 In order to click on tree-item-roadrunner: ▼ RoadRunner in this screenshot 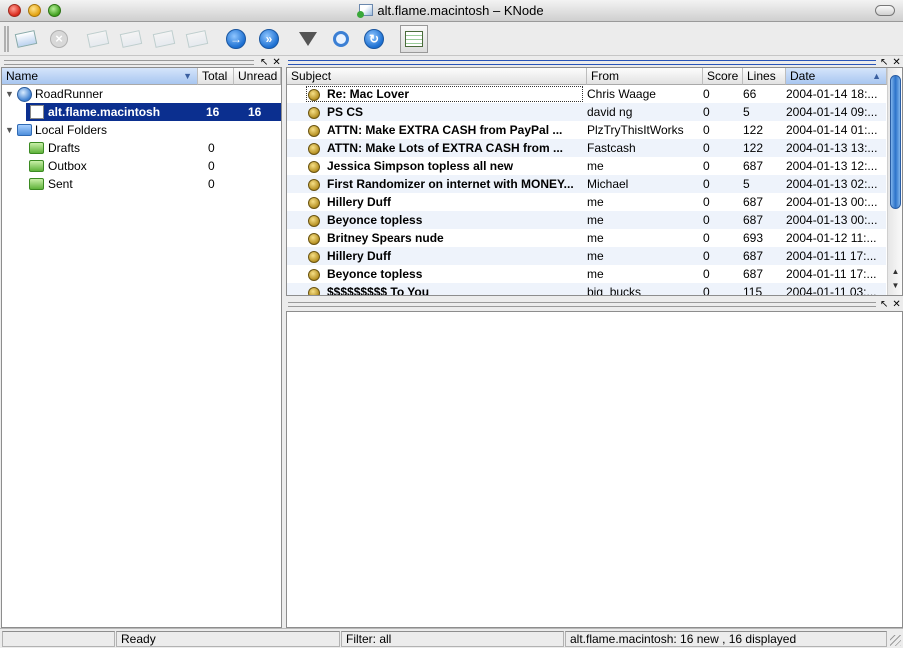, I will do `click(141, 94)`.